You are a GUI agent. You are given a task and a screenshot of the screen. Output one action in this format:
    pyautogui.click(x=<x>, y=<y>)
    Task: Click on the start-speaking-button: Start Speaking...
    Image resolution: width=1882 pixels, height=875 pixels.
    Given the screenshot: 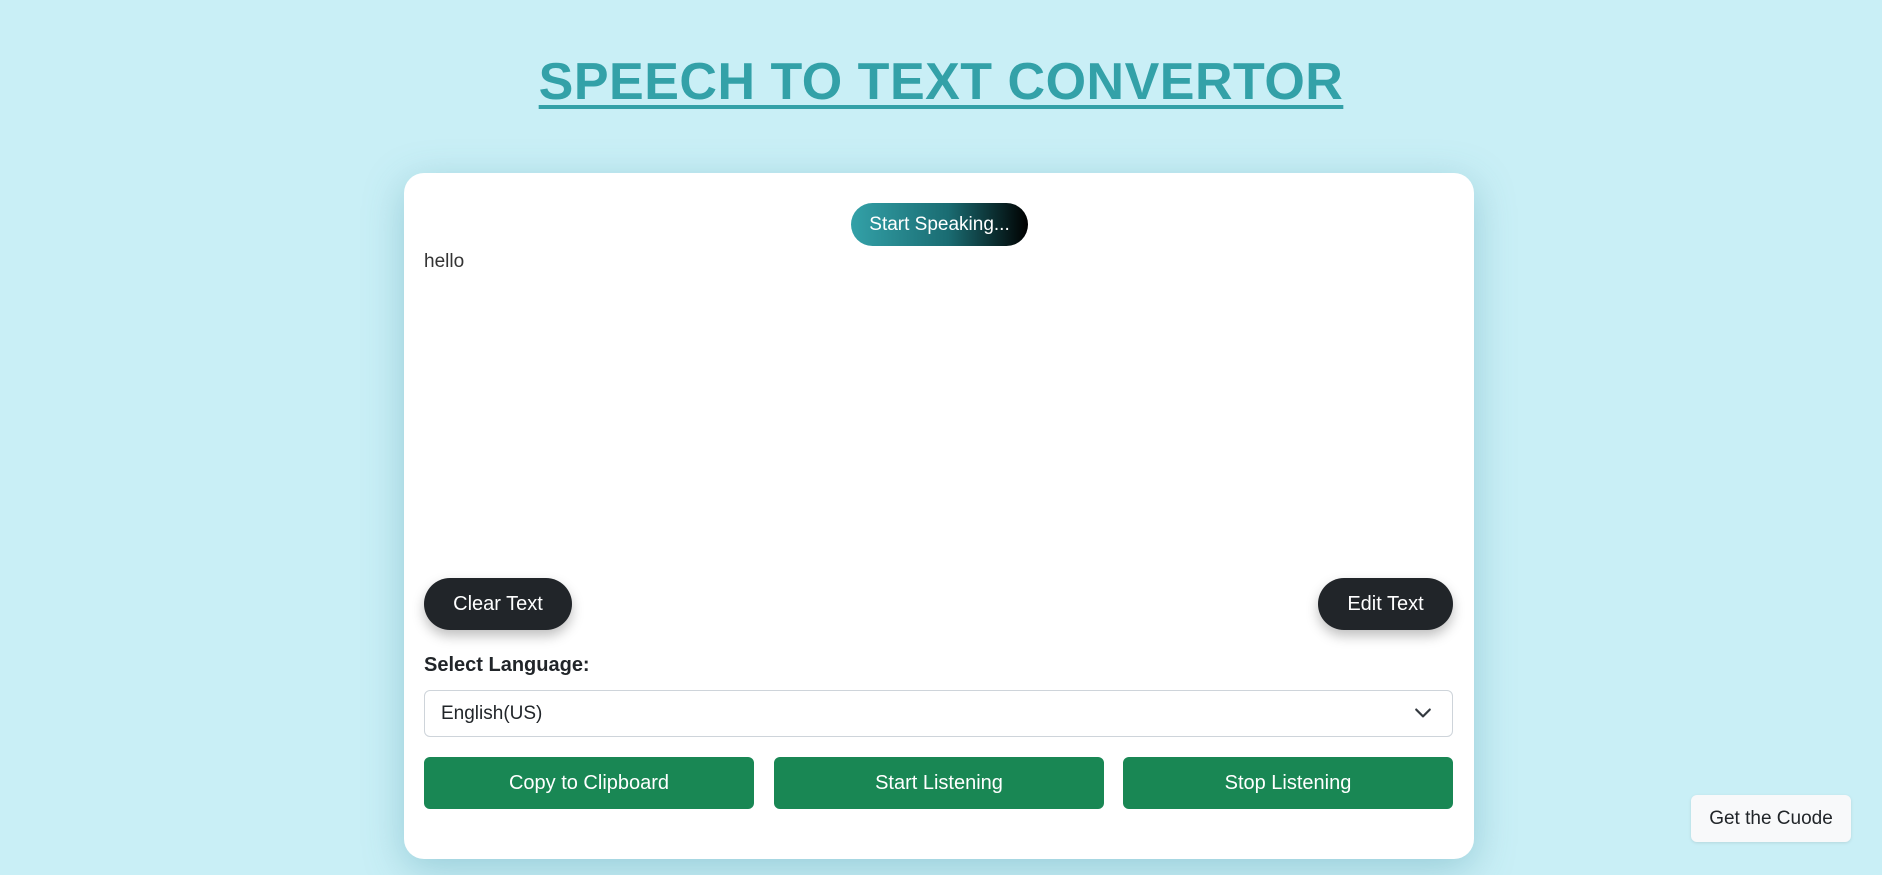 What is the action you would take?
    pyautogui.click(x=939, y=224)
    